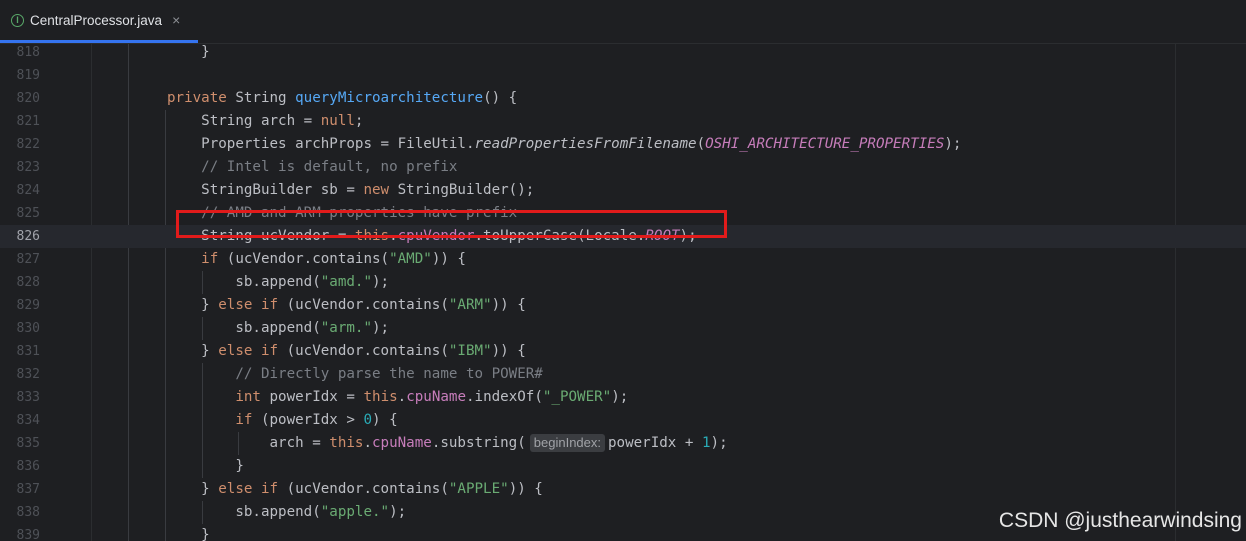 This screenshot has width=1246, height=541. I want to click on code-text: sb.append("arm.");, so click(278, 328).